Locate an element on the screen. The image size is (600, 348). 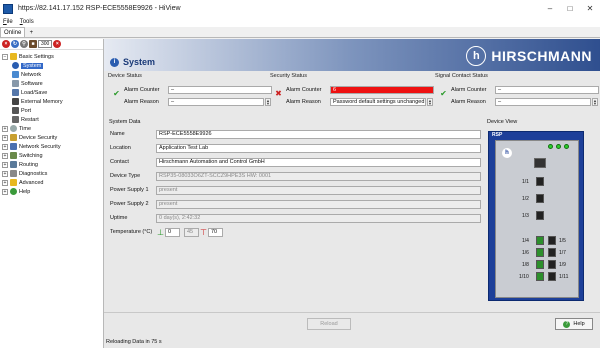
load-save-icon is located at coordinates (15, 92).